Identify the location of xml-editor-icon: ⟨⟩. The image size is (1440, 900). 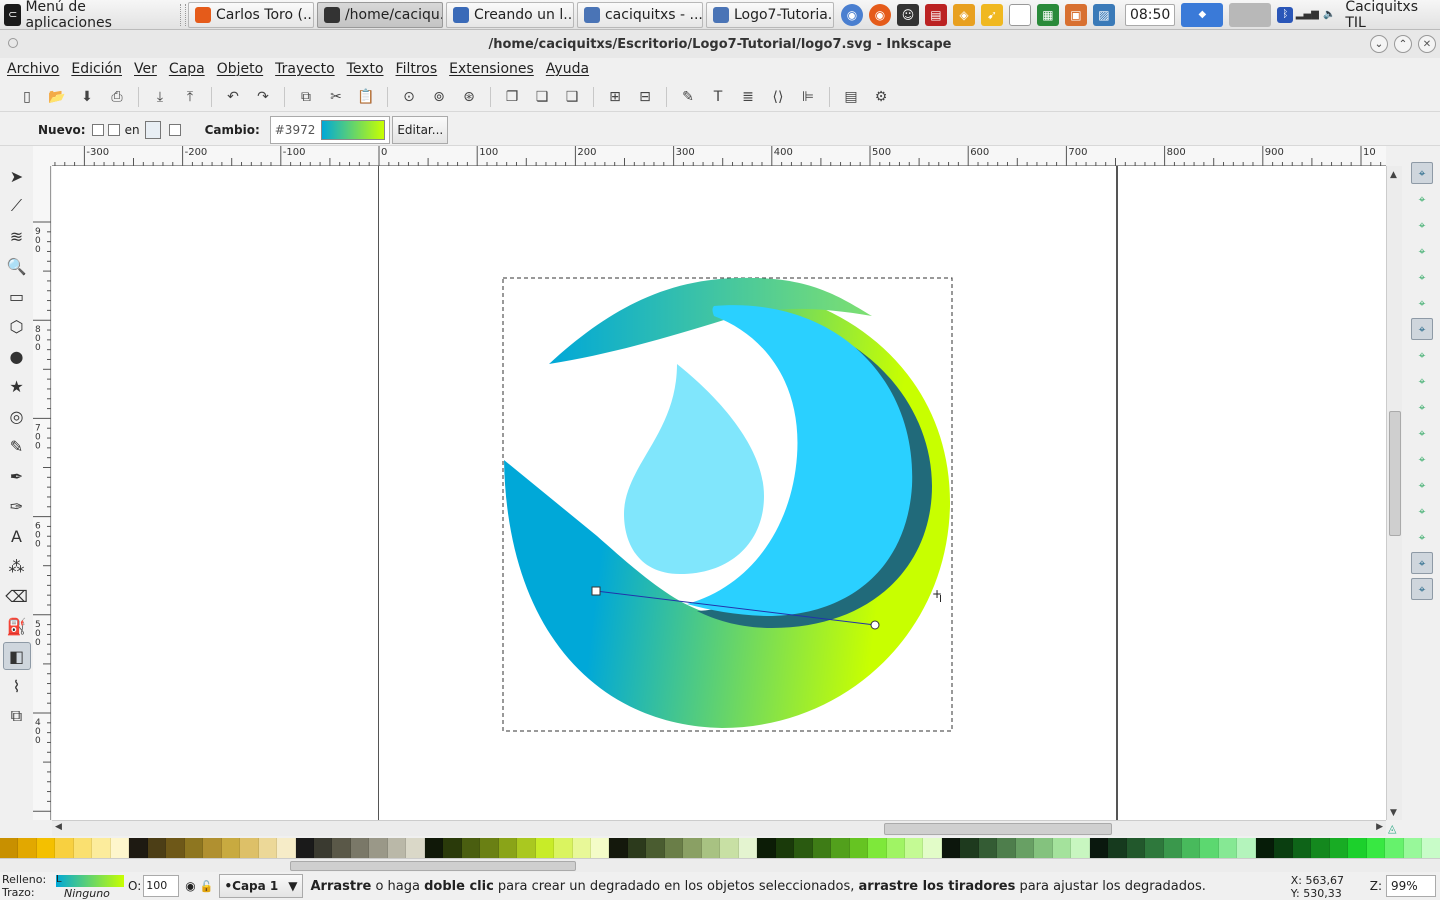
(778, 97).